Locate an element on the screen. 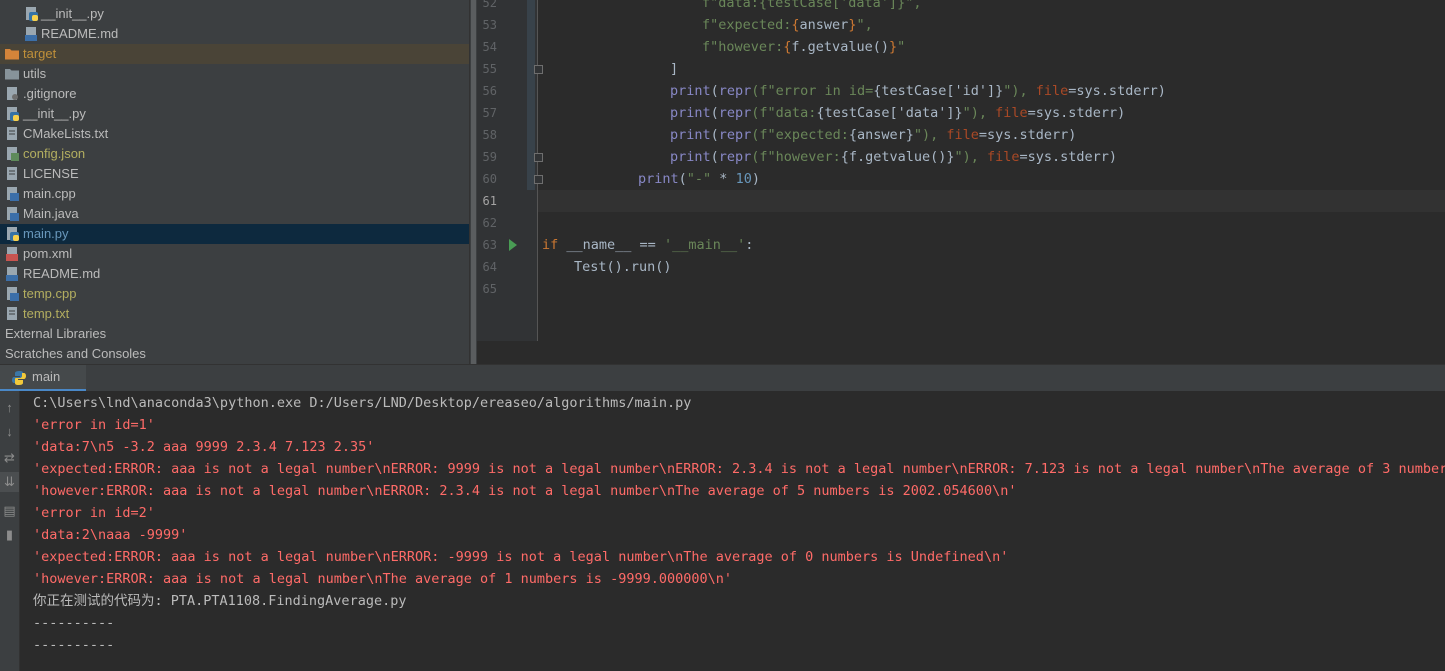 The image size is (1445, 671). tree-item-readme-md-1: README.md is located at coordinates (234, 34).